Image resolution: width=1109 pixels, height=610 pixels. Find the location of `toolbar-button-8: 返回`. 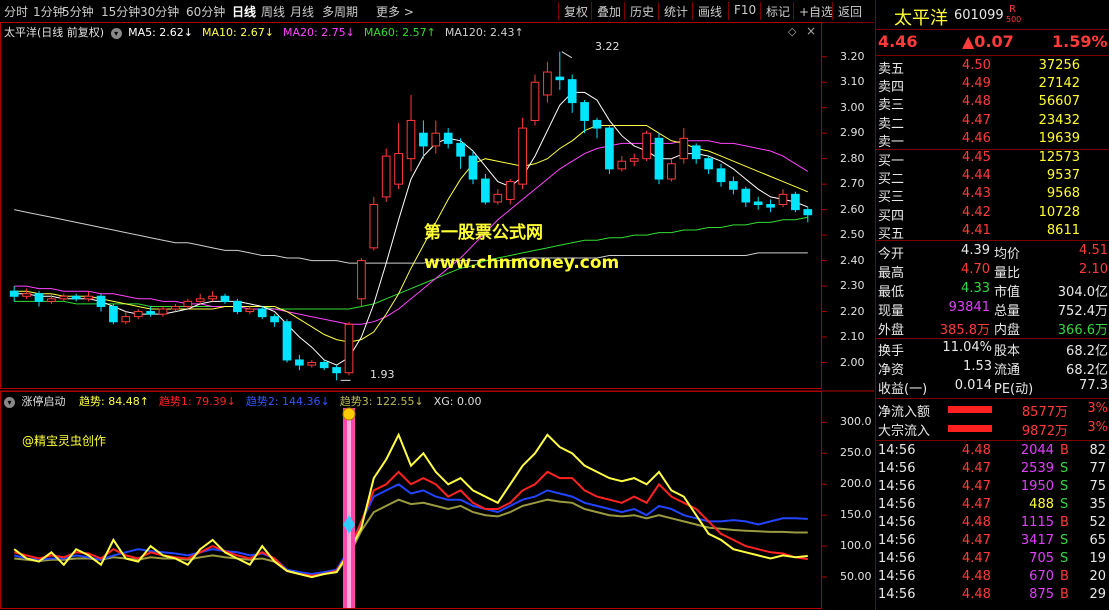

toolbar-button-8: 返回 is located at coordinates (850, 11).